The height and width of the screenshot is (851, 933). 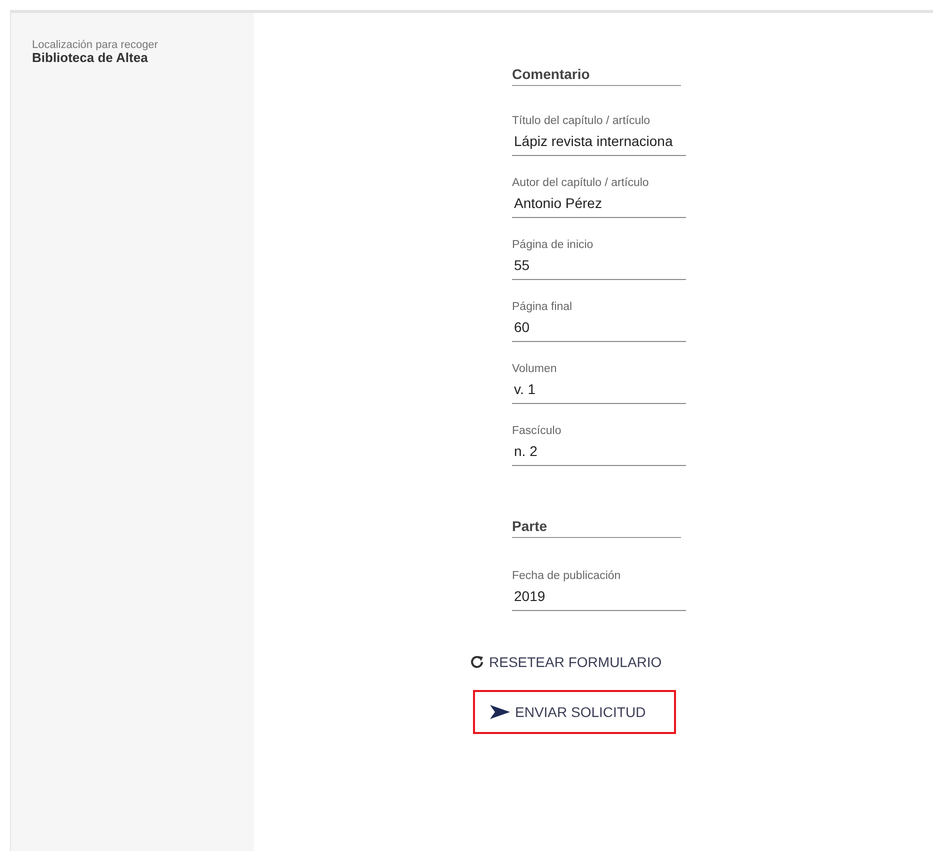 I want to click on field-label: Fascículo, so click(x=537, y=431).